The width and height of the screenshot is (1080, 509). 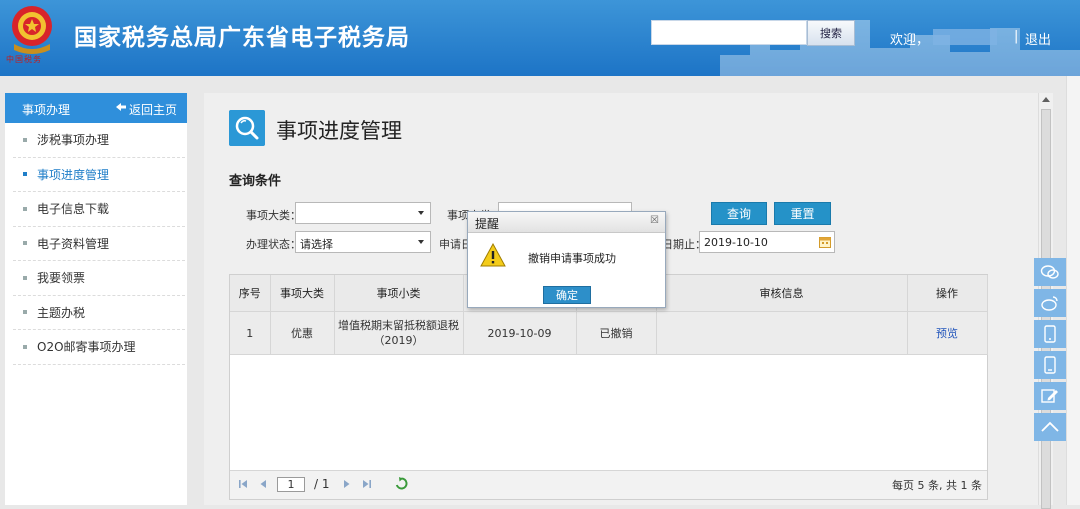 What do you see at coordinates (96, 108) in the screenshot?
I see `sidebar-header: 事项办理 返回主页` at bounding box center [96, 108].